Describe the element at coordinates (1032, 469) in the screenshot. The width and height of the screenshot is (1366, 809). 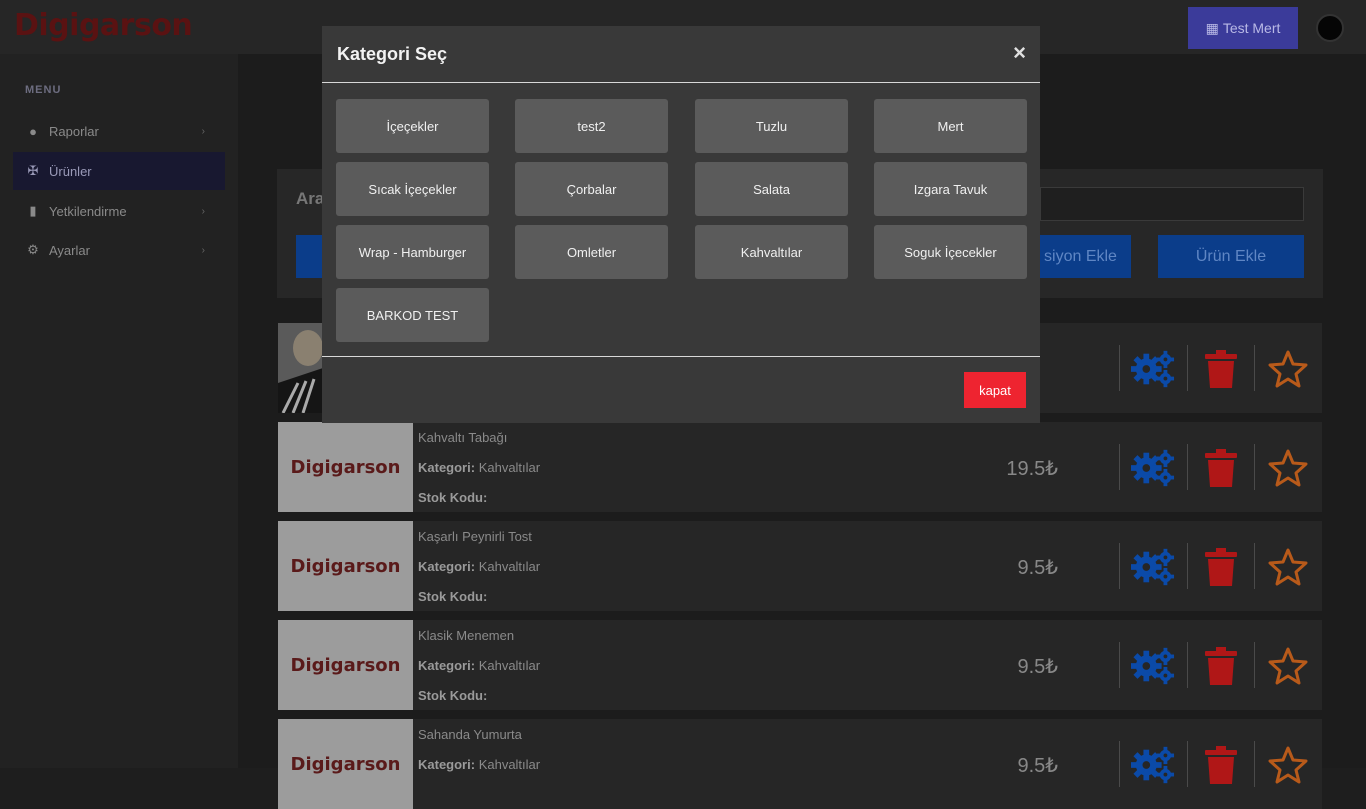
I see `product-price: 19.5₺` at that location.